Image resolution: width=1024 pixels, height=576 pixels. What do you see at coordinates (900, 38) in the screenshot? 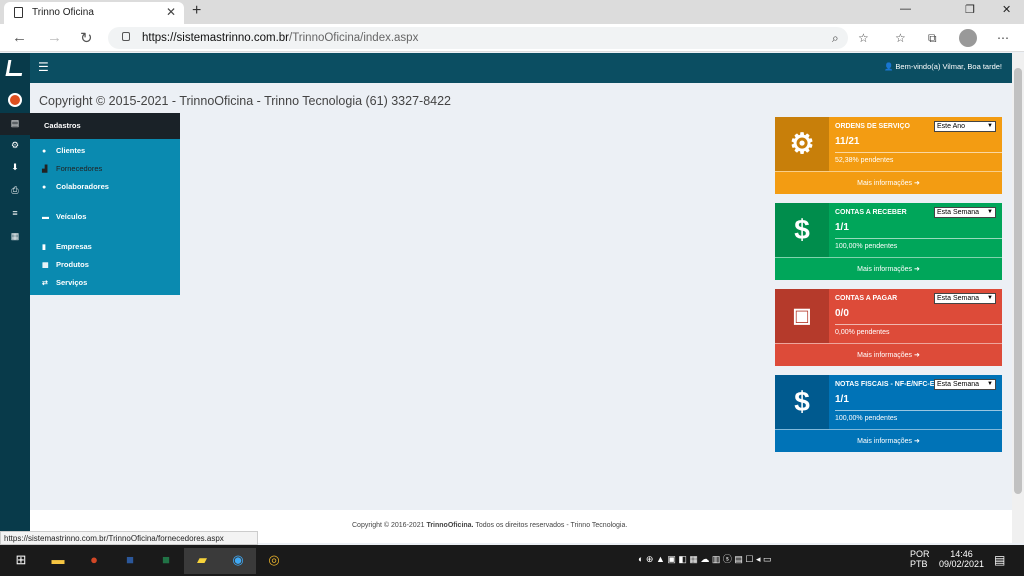
I see `favorites-icon: ☆` at bounding box center [900, 38].